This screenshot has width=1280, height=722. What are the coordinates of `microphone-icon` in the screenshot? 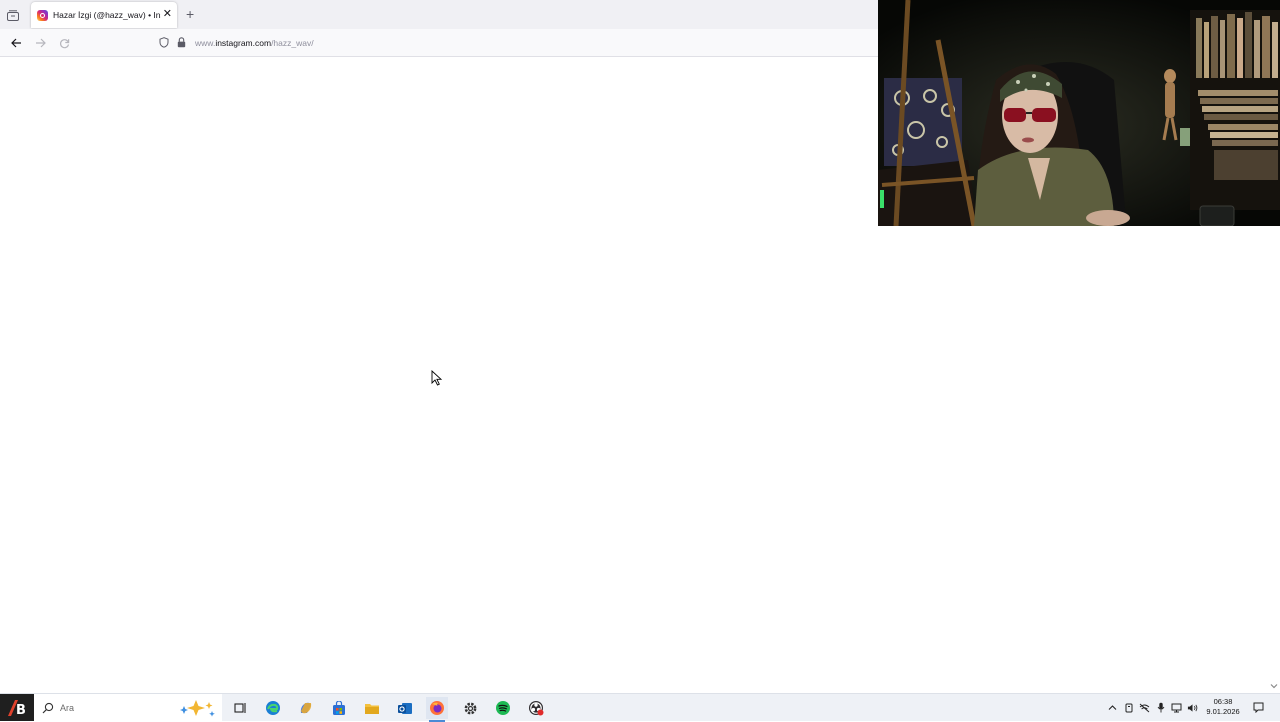 It's located at (1160, 707).